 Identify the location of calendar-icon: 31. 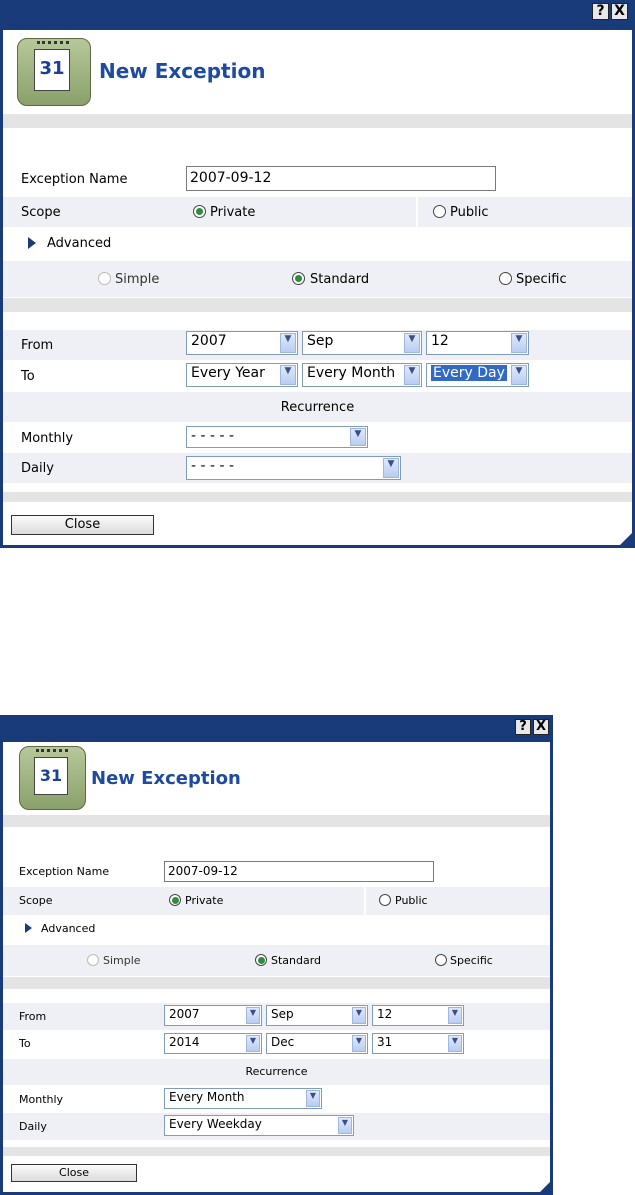
(54, 72).